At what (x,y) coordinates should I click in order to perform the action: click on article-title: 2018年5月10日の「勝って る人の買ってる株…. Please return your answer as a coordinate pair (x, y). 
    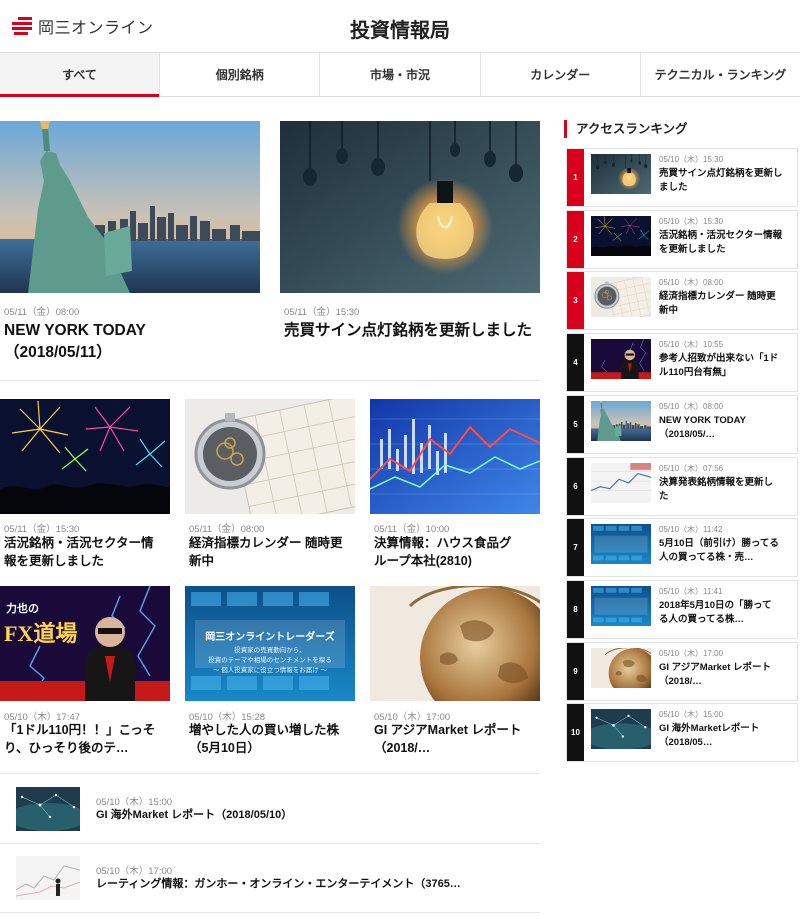
    Looking at the image, I should click on (715, 612).